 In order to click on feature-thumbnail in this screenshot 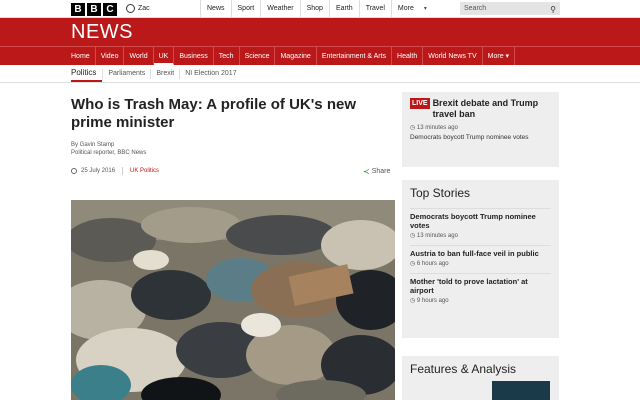, I will do `click(521, 390)`.